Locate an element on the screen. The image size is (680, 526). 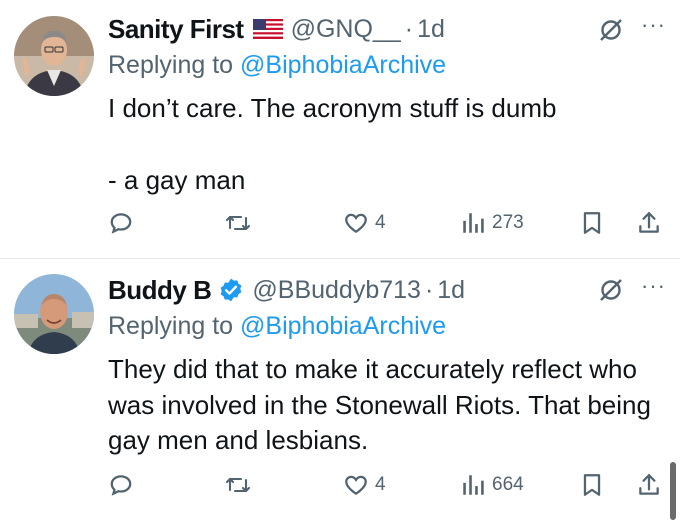
handle: @GNQ__ is located at coordinates (346, 29).